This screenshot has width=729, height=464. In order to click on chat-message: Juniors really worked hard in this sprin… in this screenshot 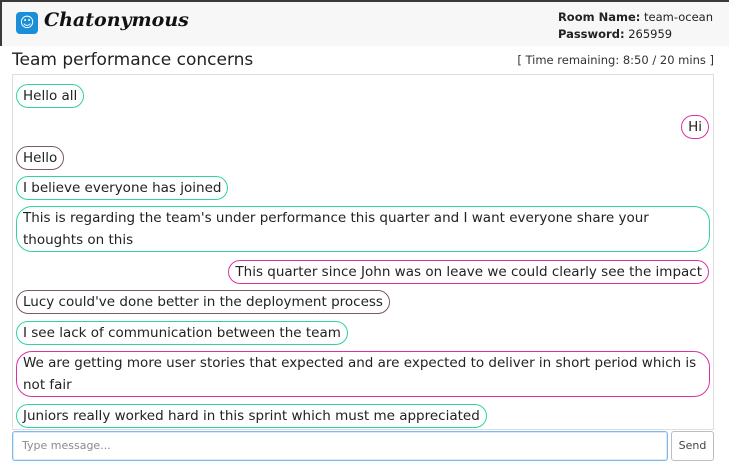, I will do `click(251, 416)`.